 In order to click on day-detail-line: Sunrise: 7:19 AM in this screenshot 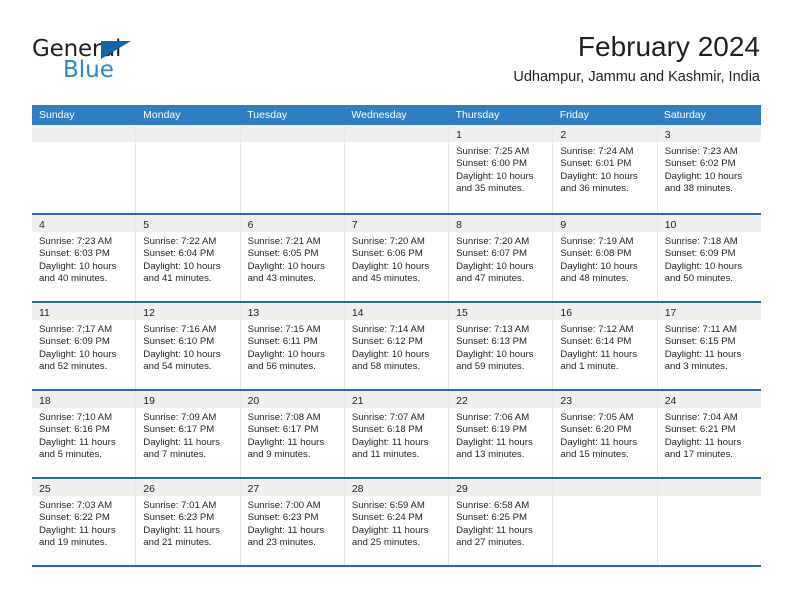, I will do `click(597, 241)`.